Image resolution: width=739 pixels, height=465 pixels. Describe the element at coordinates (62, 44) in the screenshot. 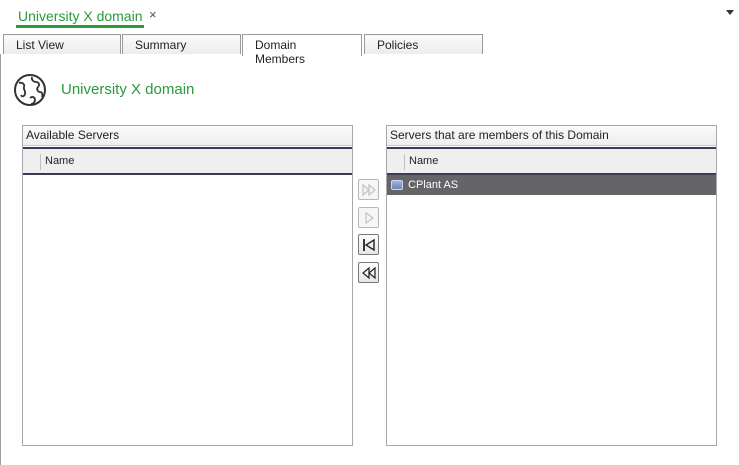

I see `tab-list-view: List View` at that location.